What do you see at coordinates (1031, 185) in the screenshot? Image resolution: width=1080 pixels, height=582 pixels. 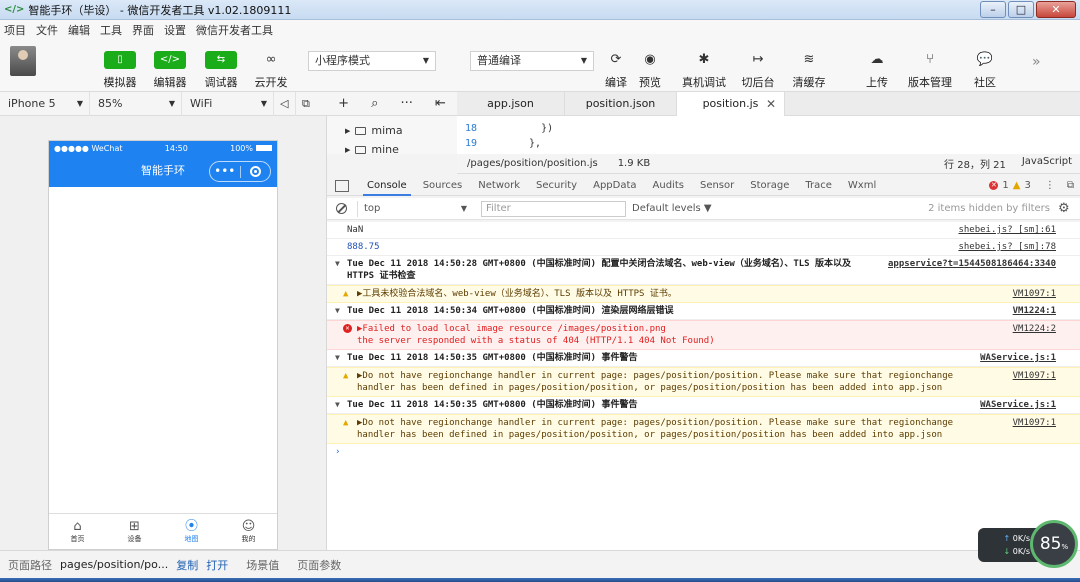 I see `issue-counts: ✕ 1 ▲ 3 ⋮ ⧉` at bounding box center [1031, 185].